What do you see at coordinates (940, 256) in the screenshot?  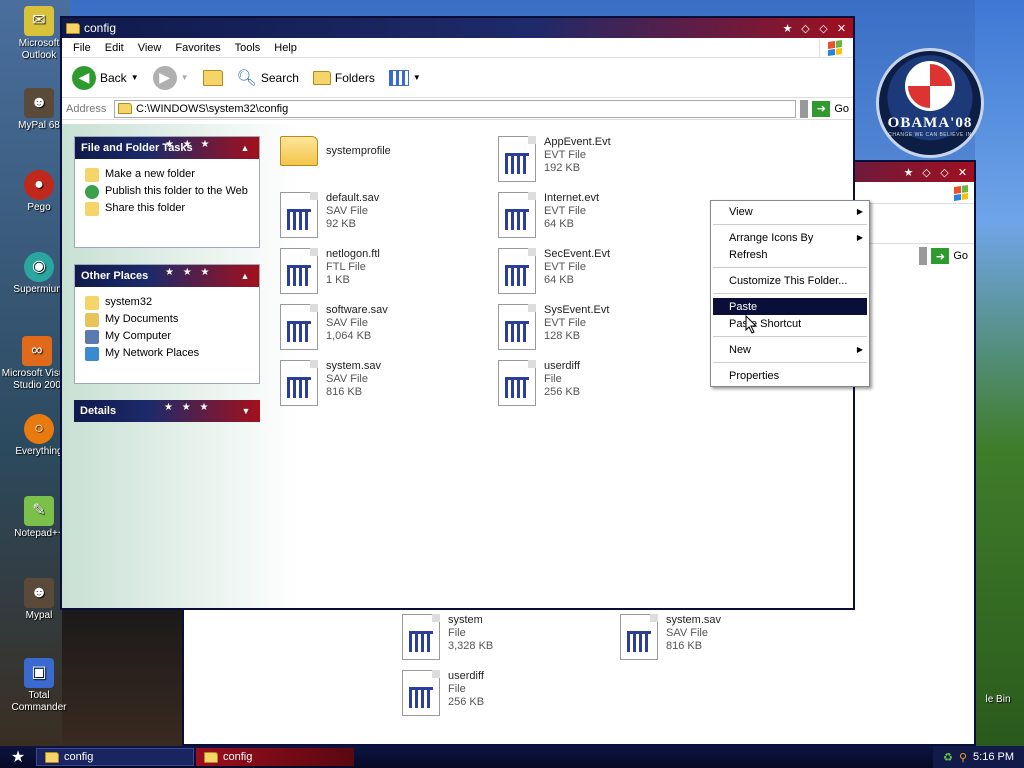 I see `go-arrow-icon: ➜` at bounding box center [940, 256].